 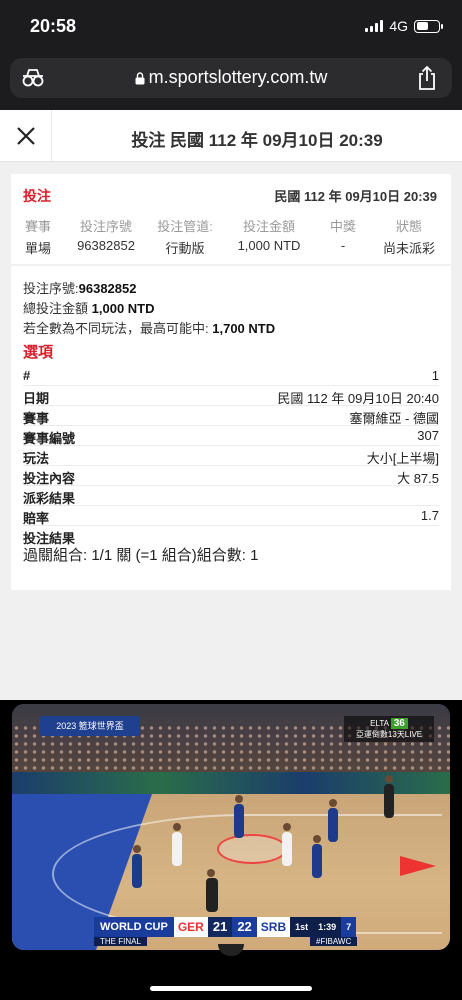 What do you see at coordinates (402, 458) in the screenshot?
I see `option-value: 大小[上半場]` at bounding box center [402, 458].